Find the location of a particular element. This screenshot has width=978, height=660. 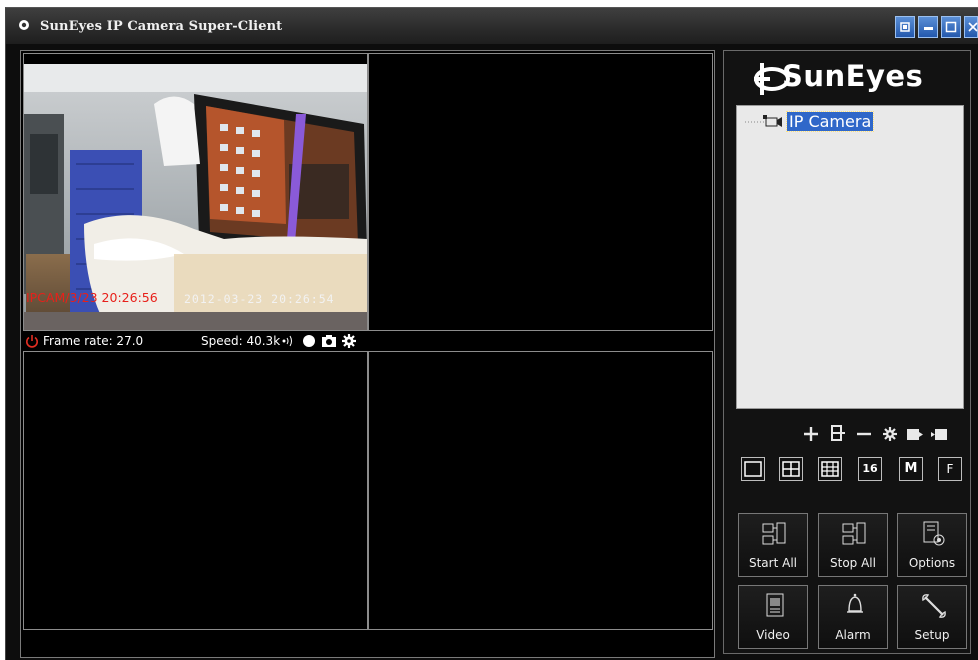

bell-icon is located at coordinates (855, 603).